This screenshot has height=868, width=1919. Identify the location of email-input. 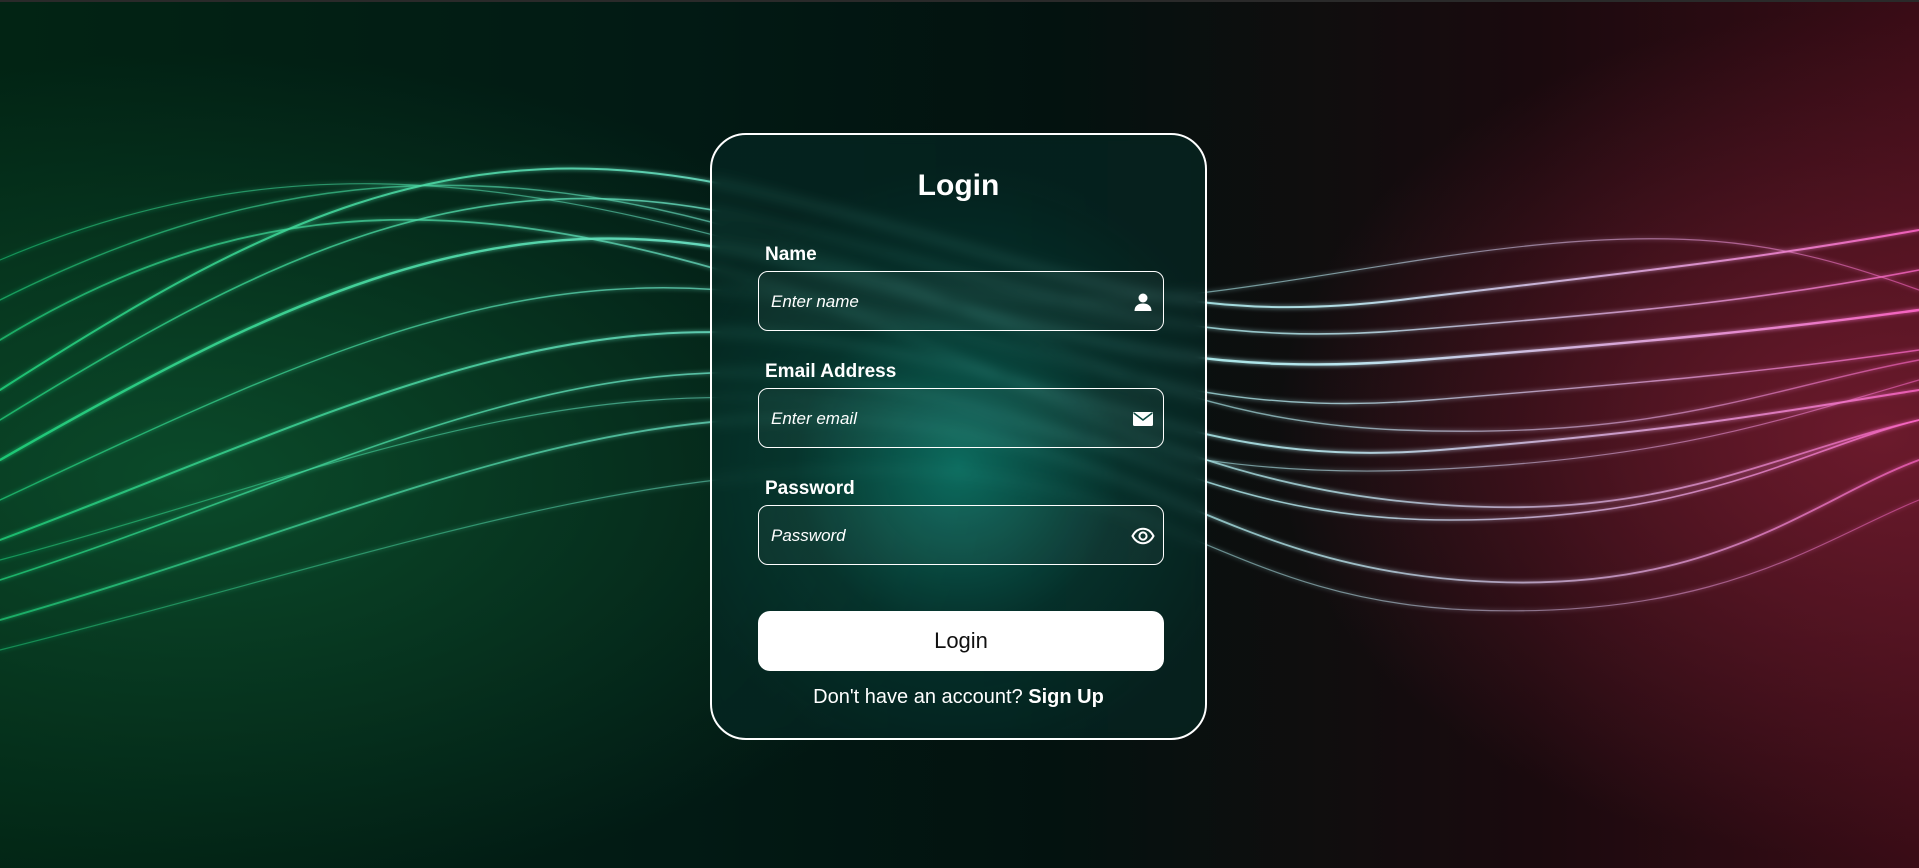
(941, 419).